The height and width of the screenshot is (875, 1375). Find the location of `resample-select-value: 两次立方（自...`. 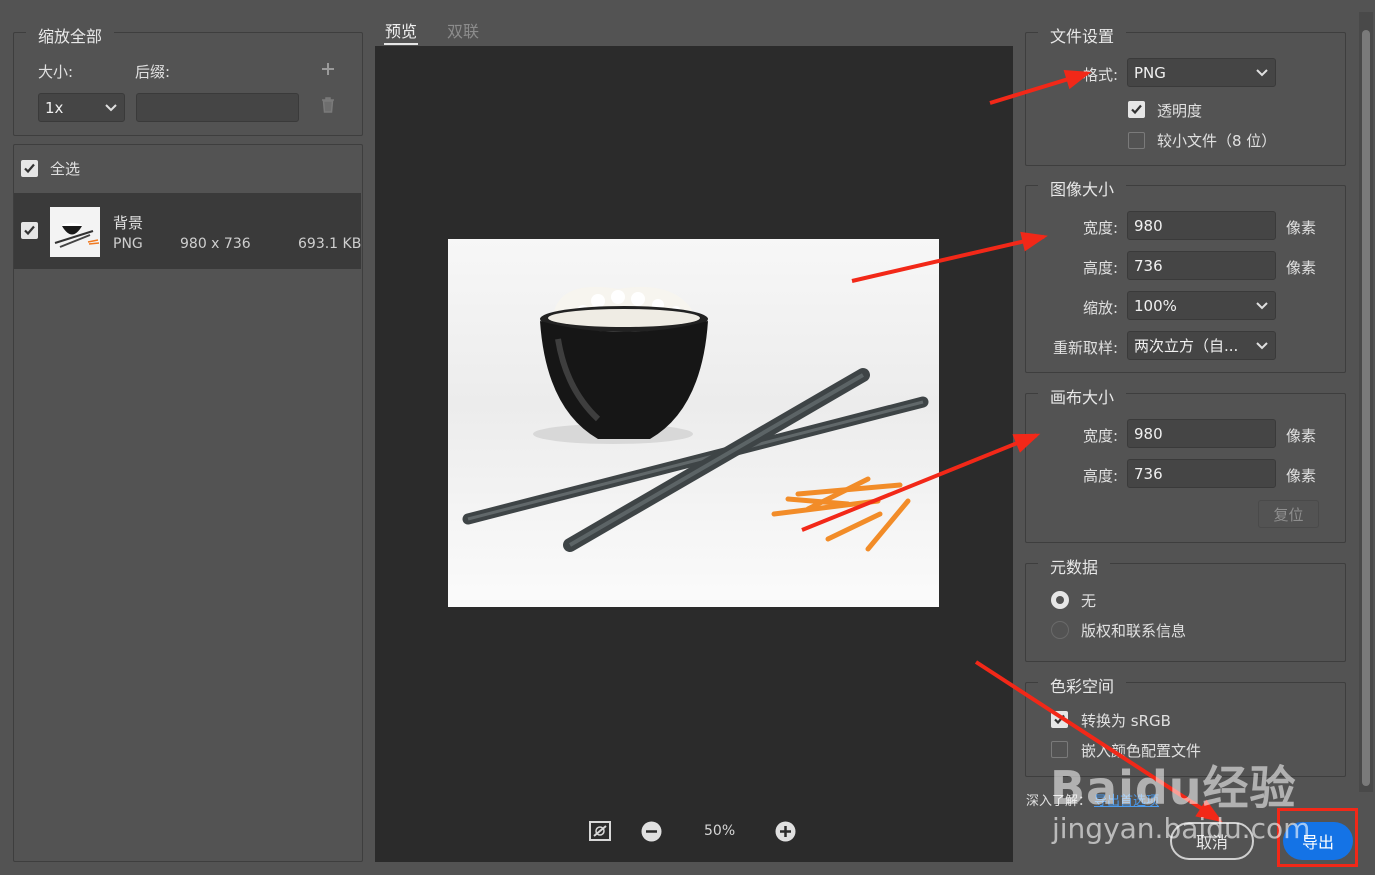

resample-select-value: 两次立方（自... is located at coordinates (1186, 346).